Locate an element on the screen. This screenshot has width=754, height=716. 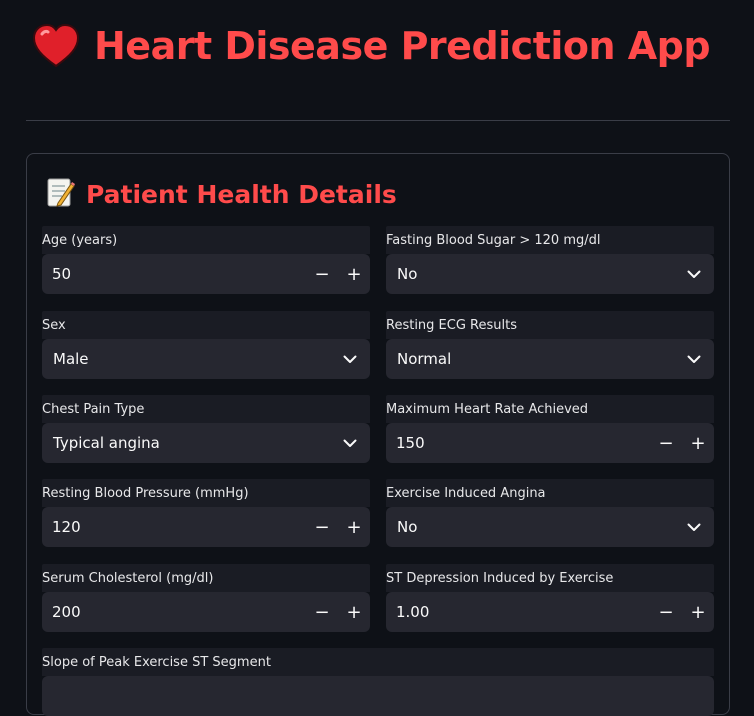
max-hr-input: 150 − + is located at coordinates (550, 443).